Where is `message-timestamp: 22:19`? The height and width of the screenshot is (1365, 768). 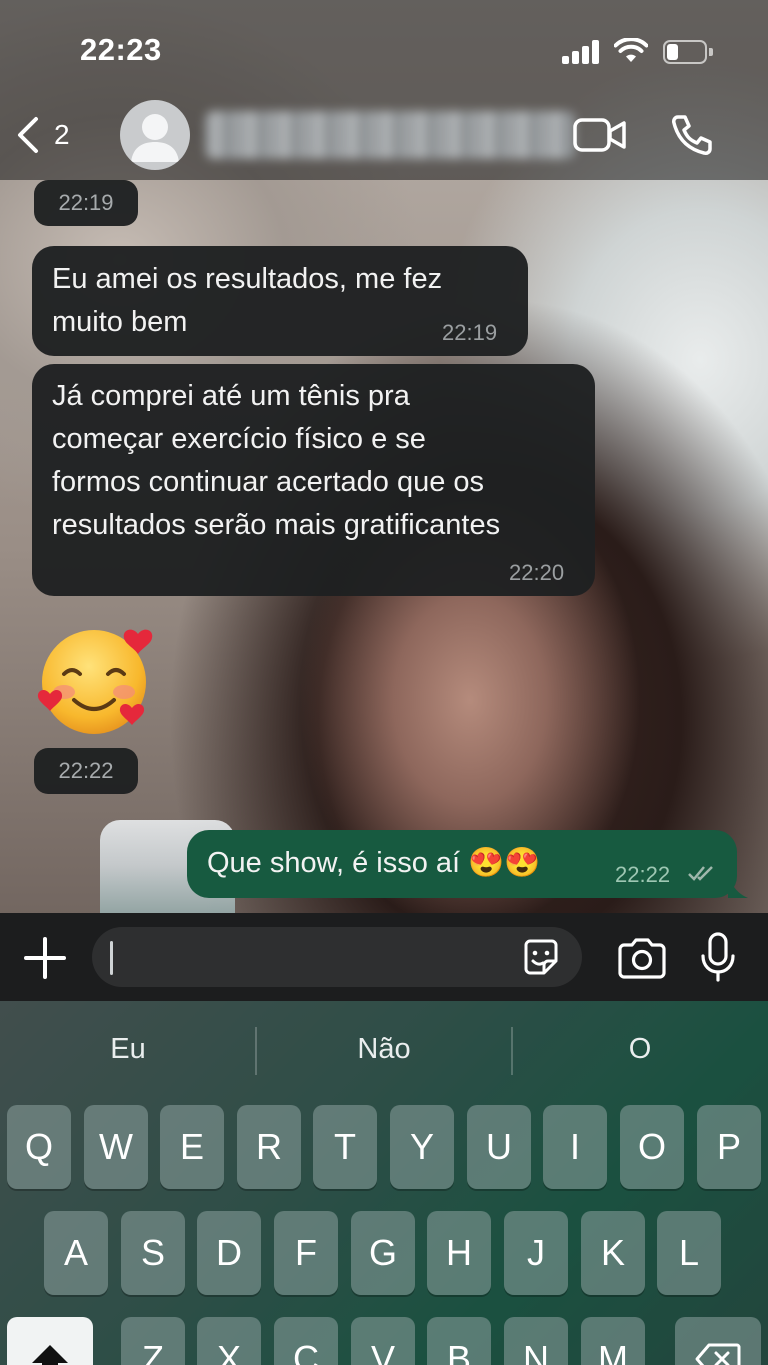 message-timestamp: 22:19 is located at coordinates (86, 203).